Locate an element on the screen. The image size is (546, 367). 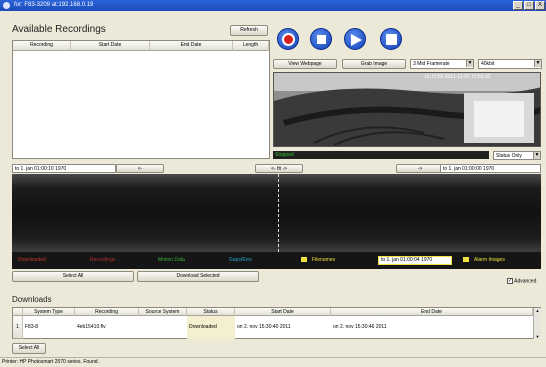
stop-button is located at coordinates (321, 39).